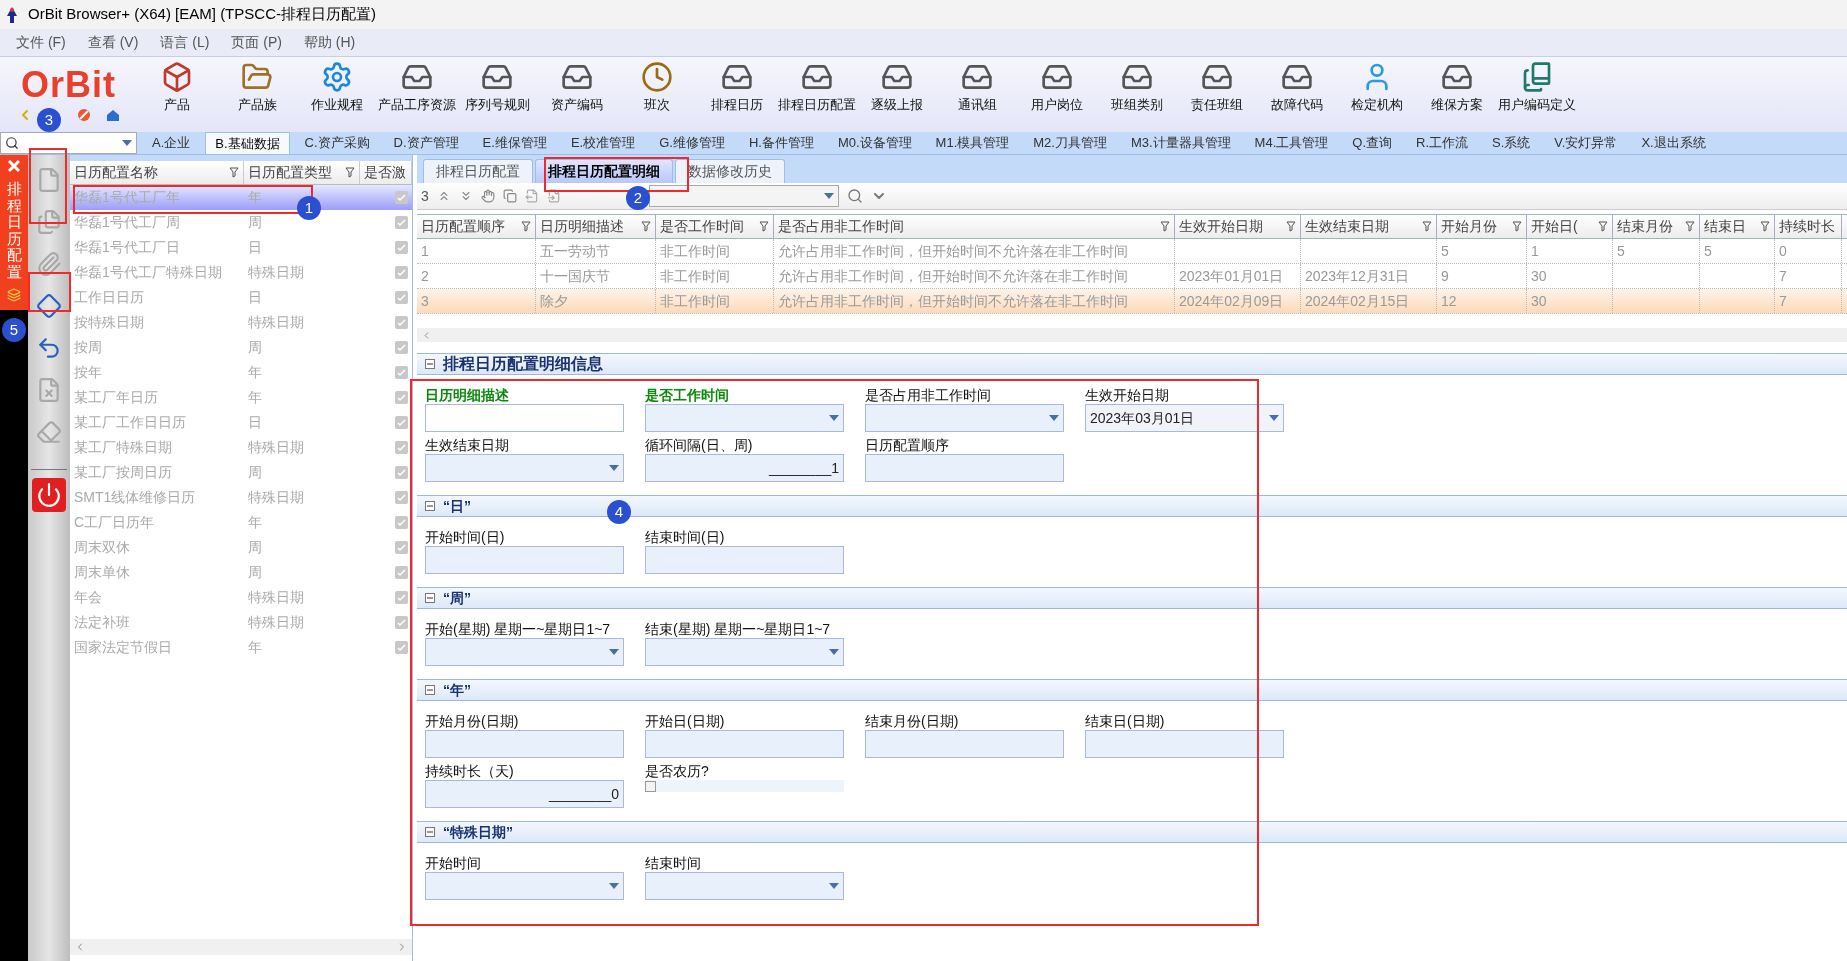 This screenshot has height=961, width=1847. Describe the element at coordinates (497, 87) in the screenshot. I see `toolbar-button: 序列号规则` at that location.